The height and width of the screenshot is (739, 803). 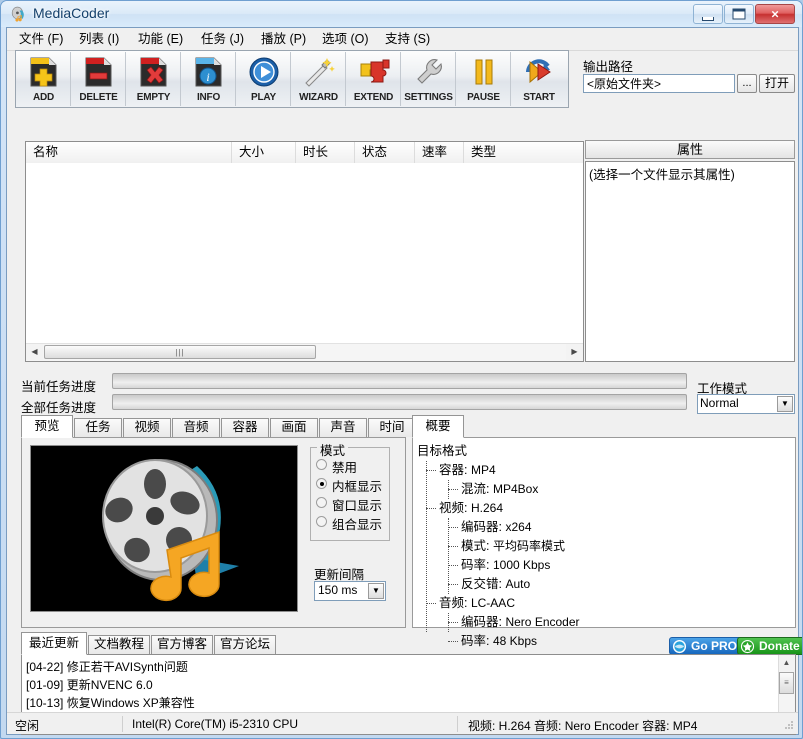 I want to click on tree-value: Auto, so click(x=518, y=584).